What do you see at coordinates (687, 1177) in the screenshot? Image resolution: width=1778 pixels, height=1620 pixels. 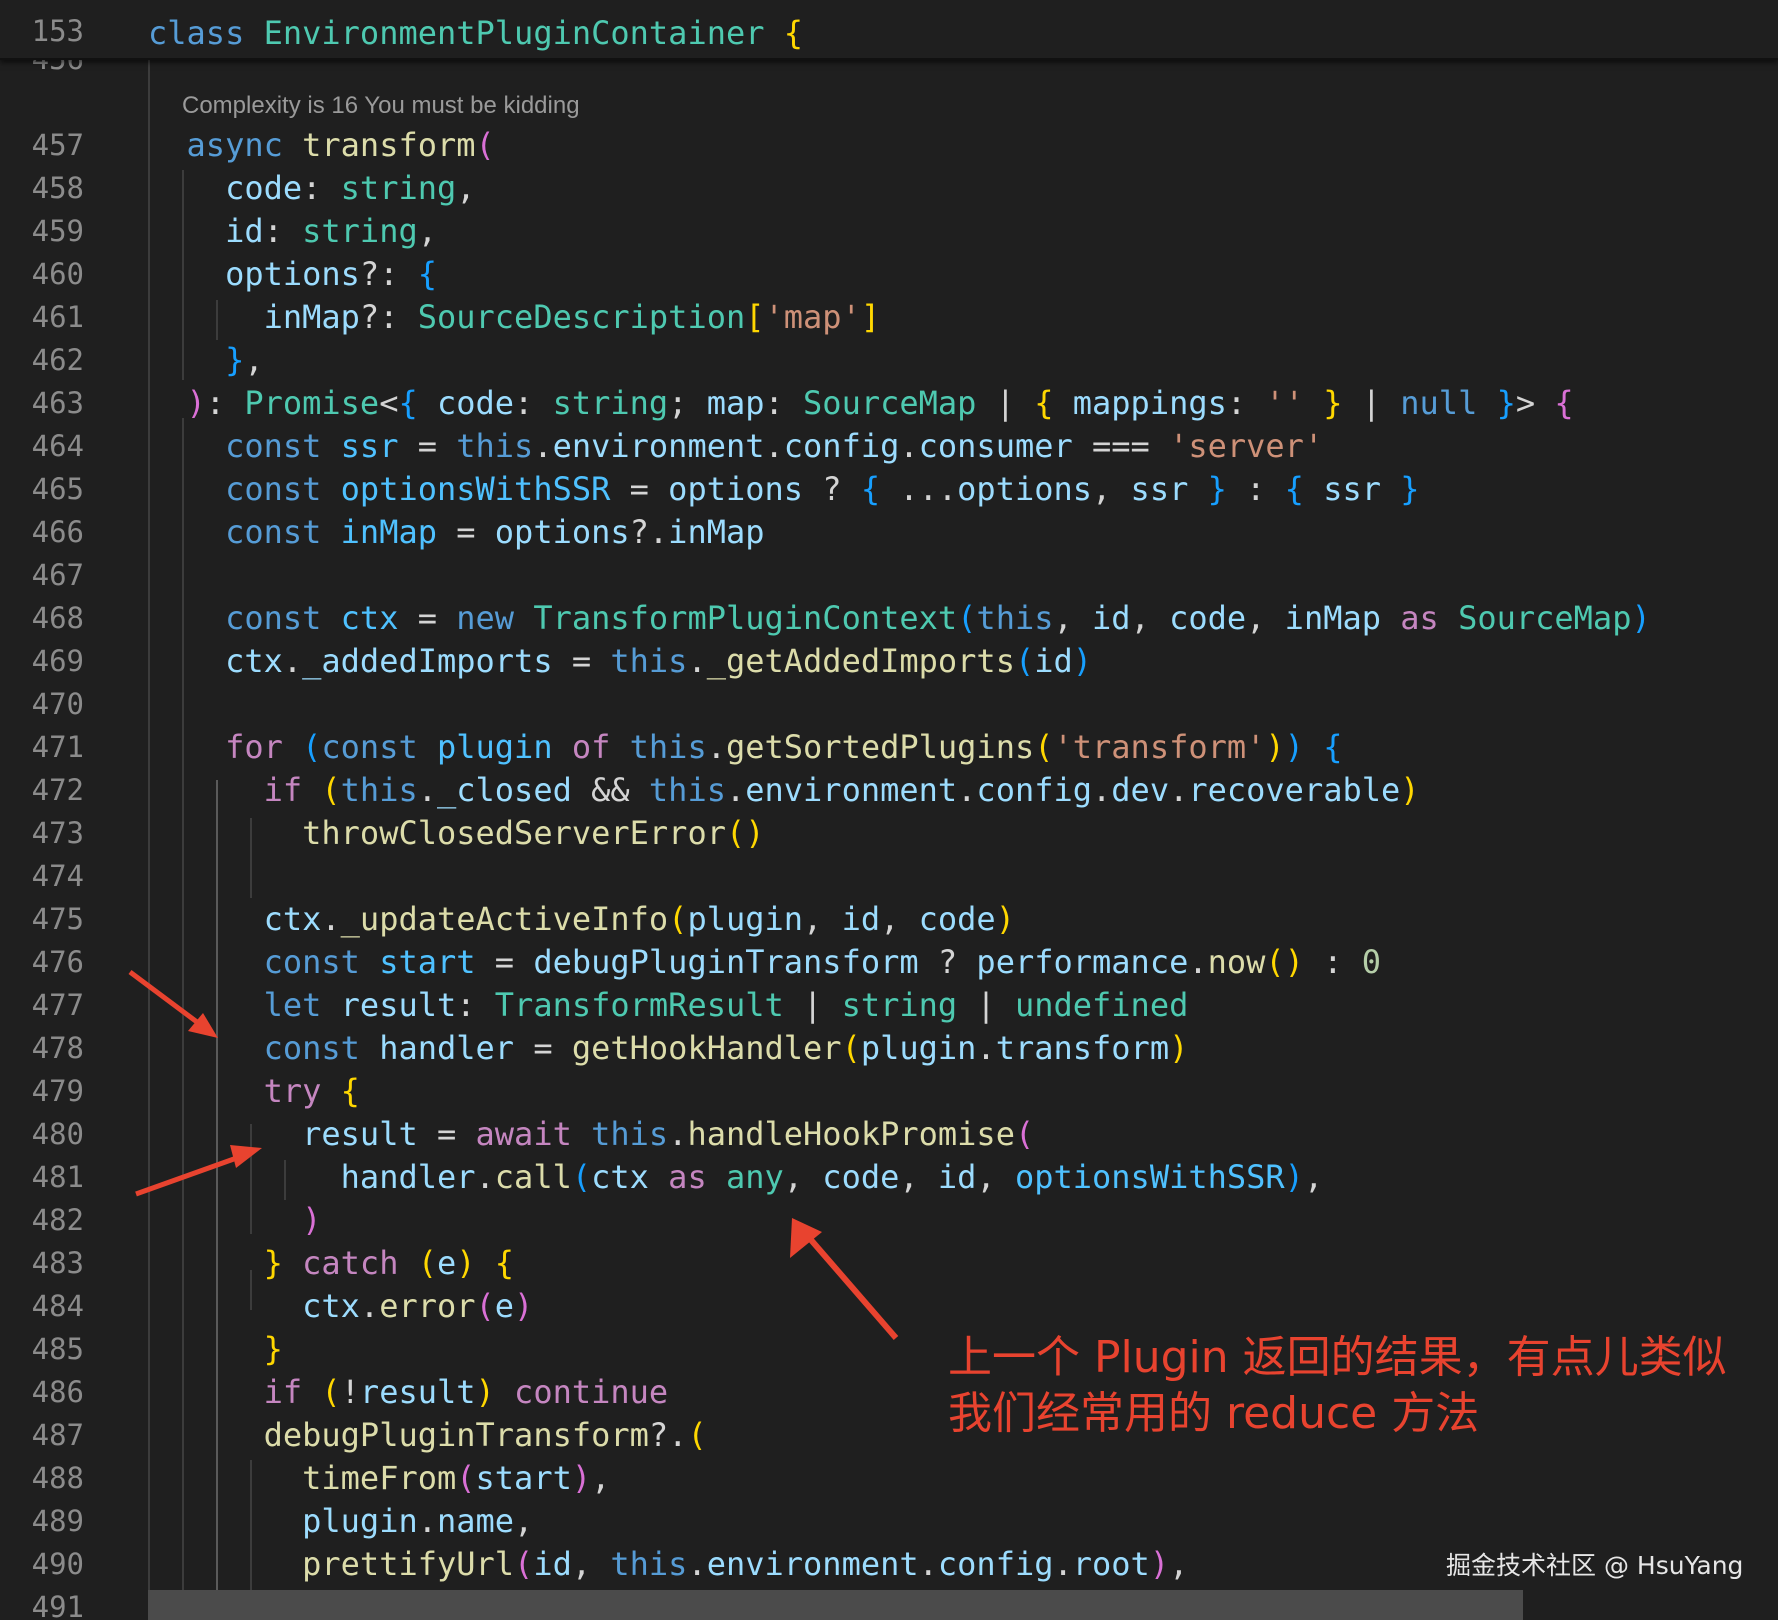 I see `code-token: as` at bounding box center [687, 1177].